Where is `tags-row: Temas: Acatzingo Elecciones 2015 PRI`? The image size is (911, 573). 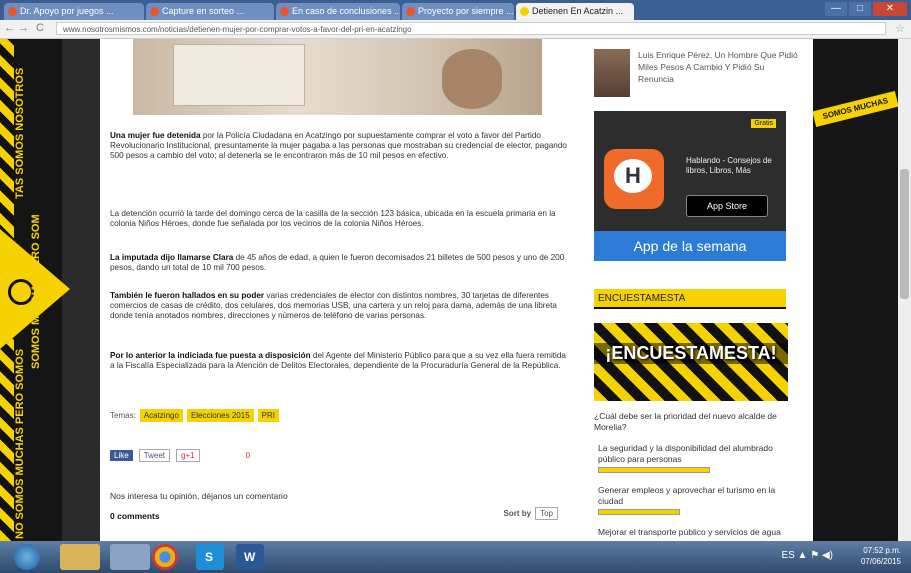 tags-row: Temas: Acatzingo Elecciones 2015 PRI is located at coordinates (194, 415).